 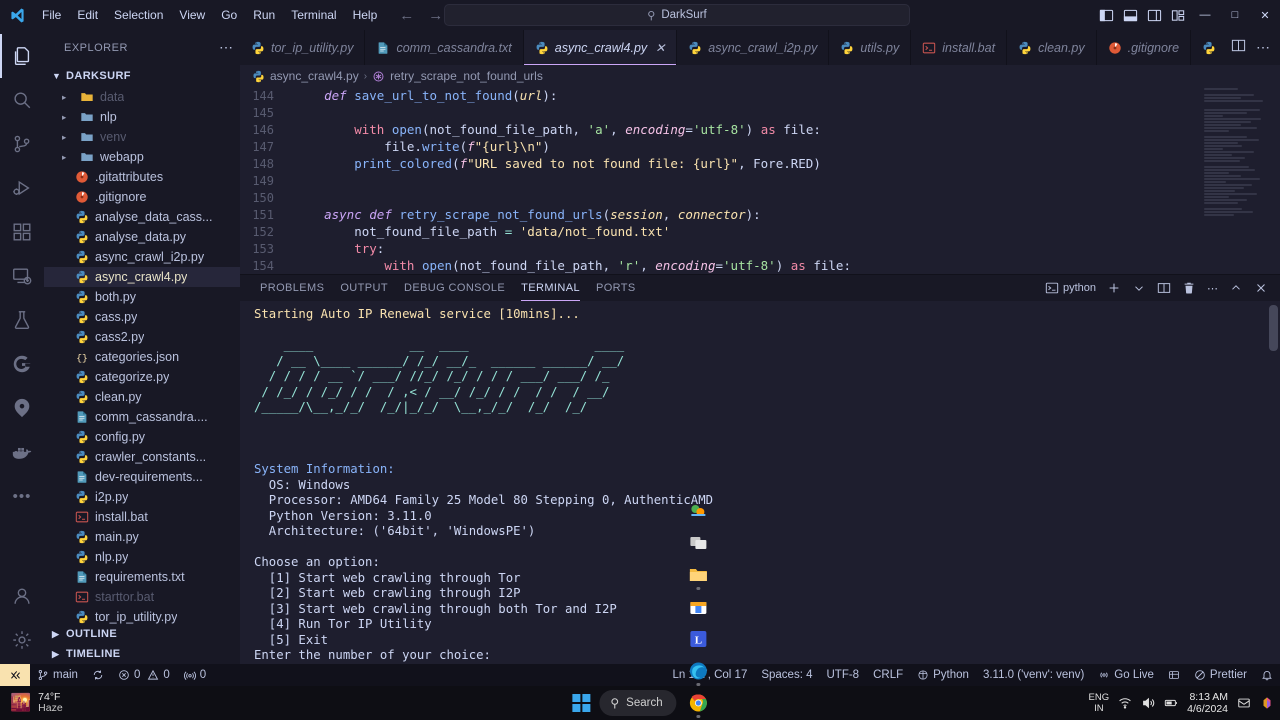 What do you see at coordinates (142, 577) in the screenshot?
I see `tree-file-requirements-txt: requirements.txt` at bounding box center [142, 577].